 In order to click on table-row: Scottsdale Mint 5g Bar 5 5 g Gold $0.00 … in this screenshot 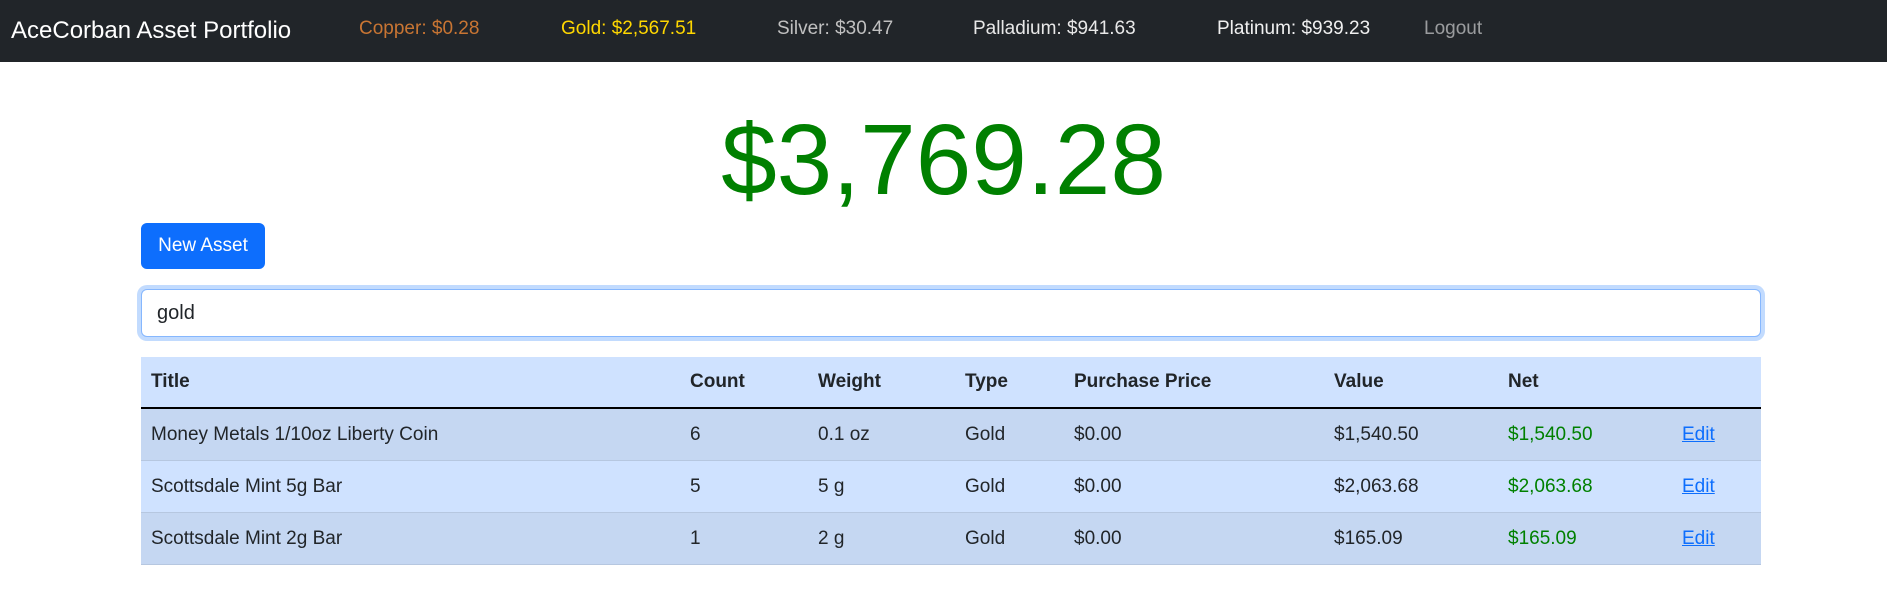, I will do `click(951, 486)`.